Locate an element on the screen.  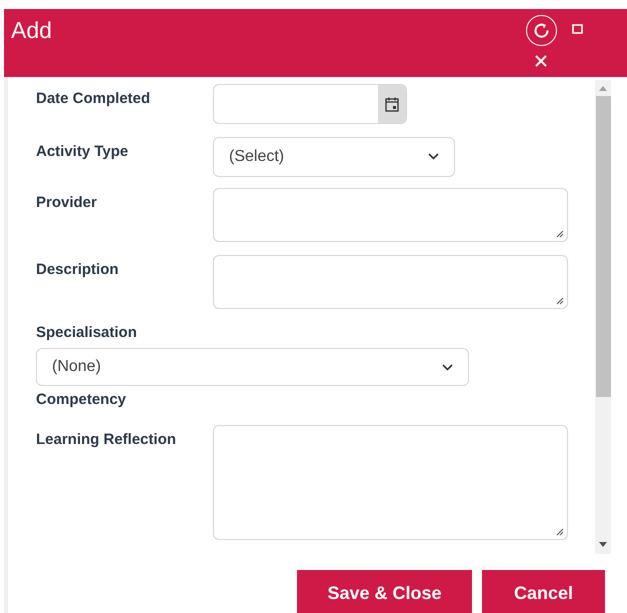
calendar-button is located at coordinates (392, 104).